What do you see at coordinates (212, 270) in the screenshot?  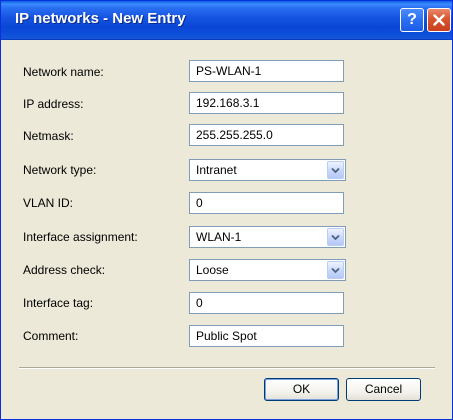 I see `address-check-value: Loose` at bounding box center [212, 270].